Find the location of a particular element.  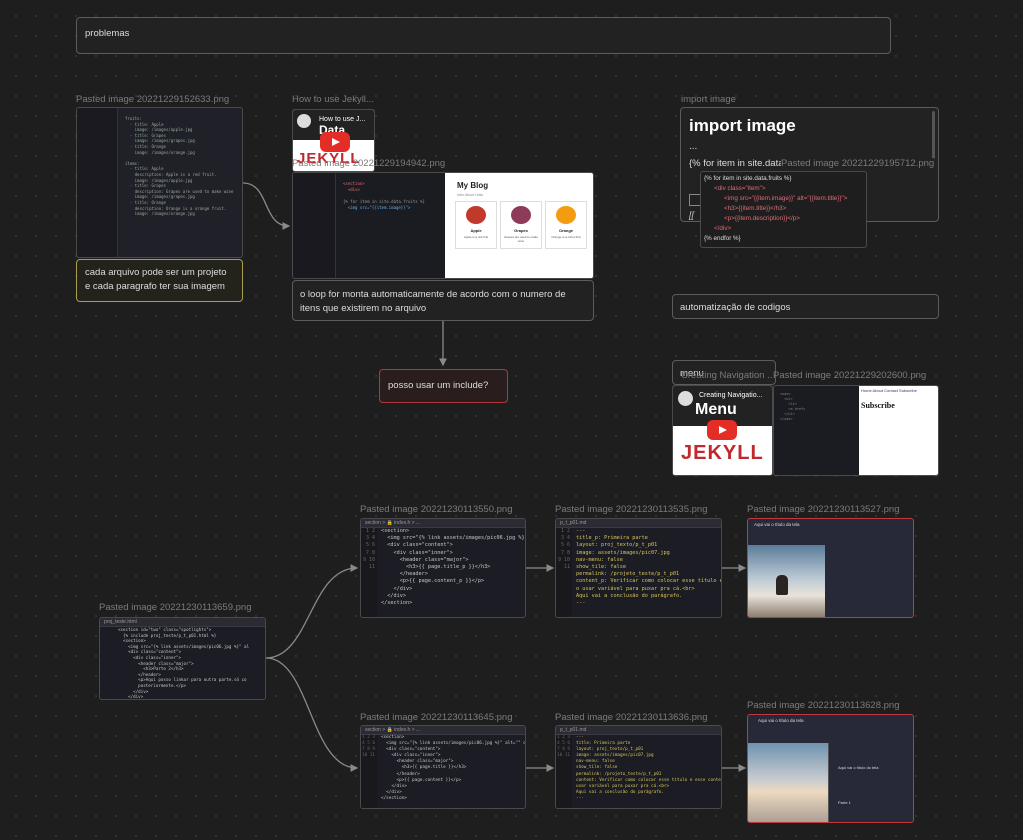

code-line: {% endfor %} is located at coordinates (722, 238).